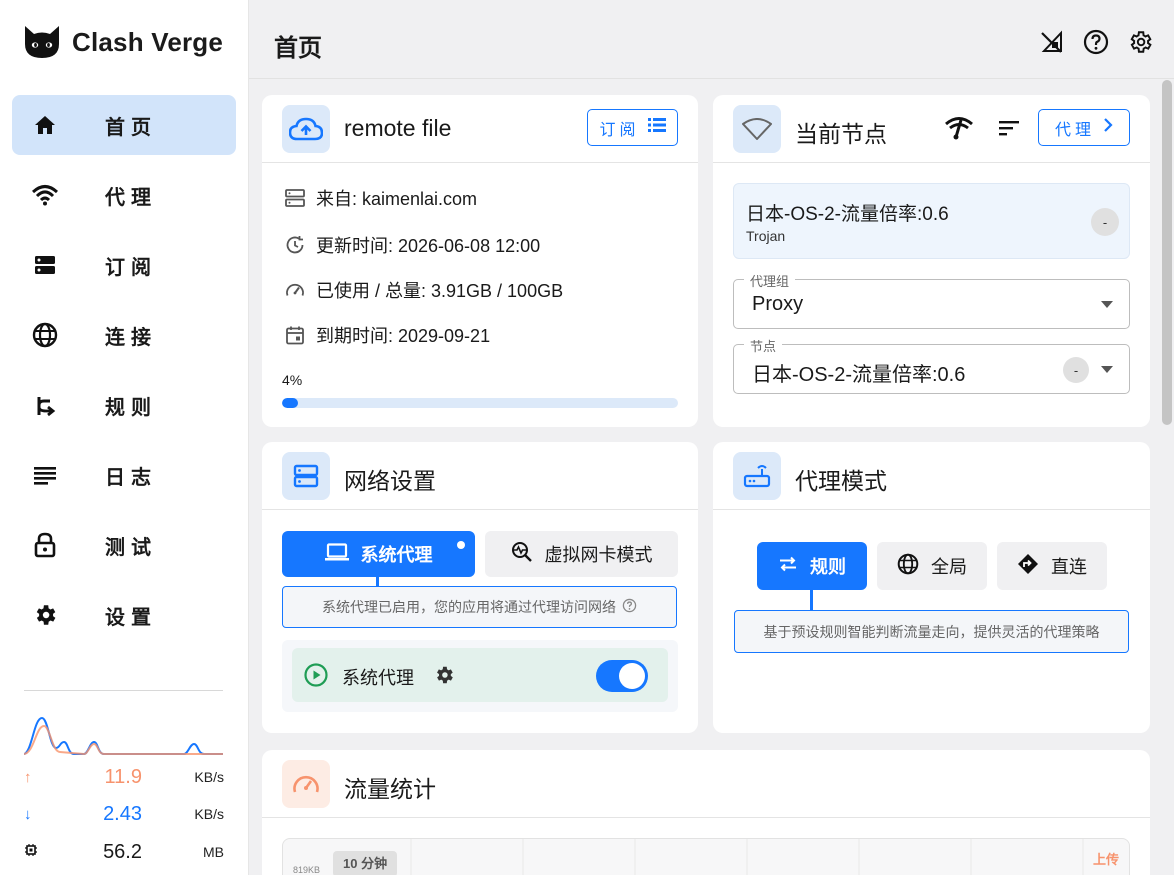  What do you see at coordinates (859, 375) in the screenshot?
I see `node-select-value: 日本-OS-2-流量倍率:0.6` at bounding box center [859, 375].